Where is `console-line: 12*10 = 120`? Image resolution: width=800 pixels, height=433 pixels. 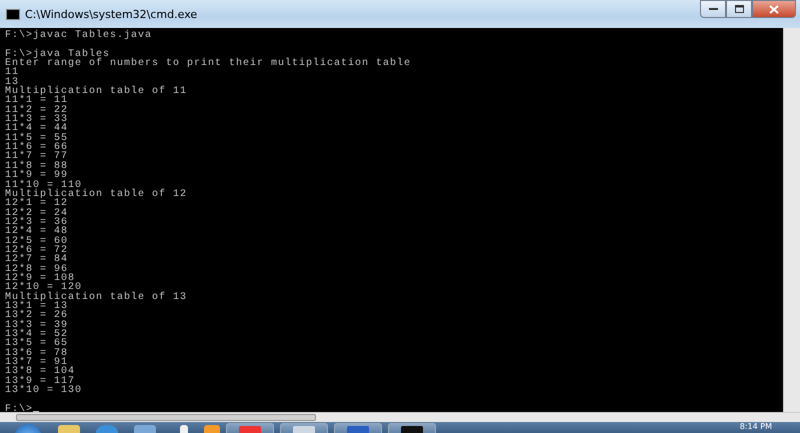 console-line: 12*10 = 120 is located at coordinates (43, 288).